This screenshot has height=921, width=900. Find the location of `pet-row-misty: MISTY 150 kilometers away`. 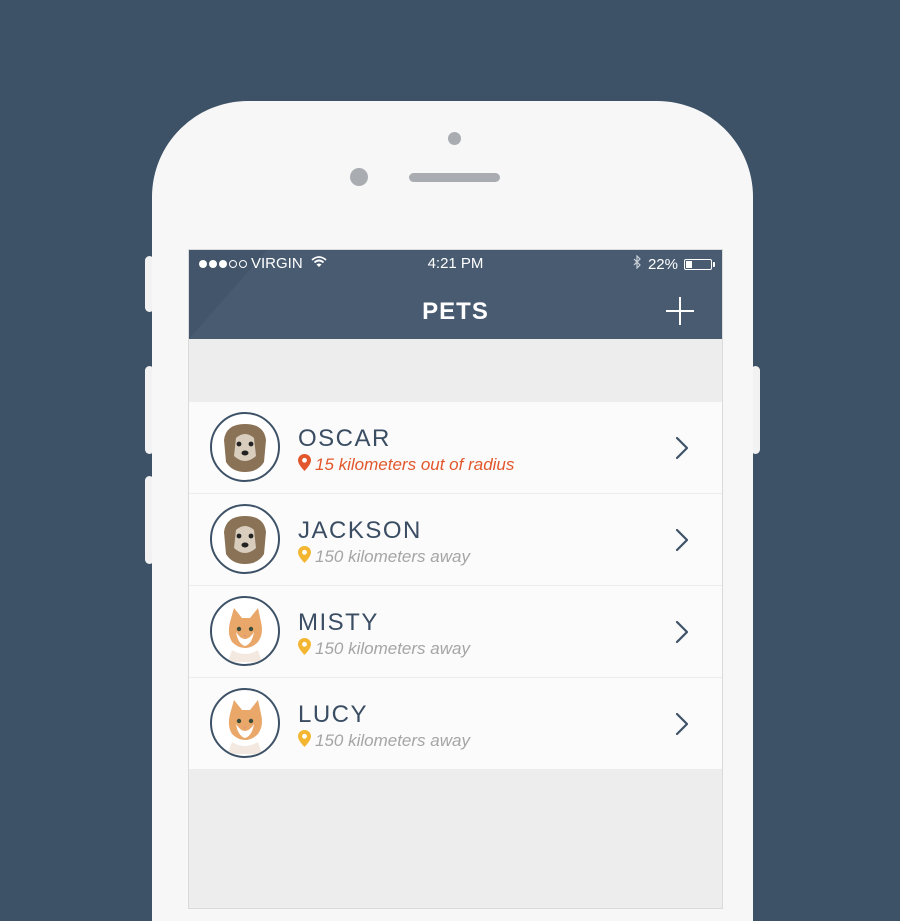

pet-row-misty: MISTY 150 kilometers away is located at coordinates (455, 632).